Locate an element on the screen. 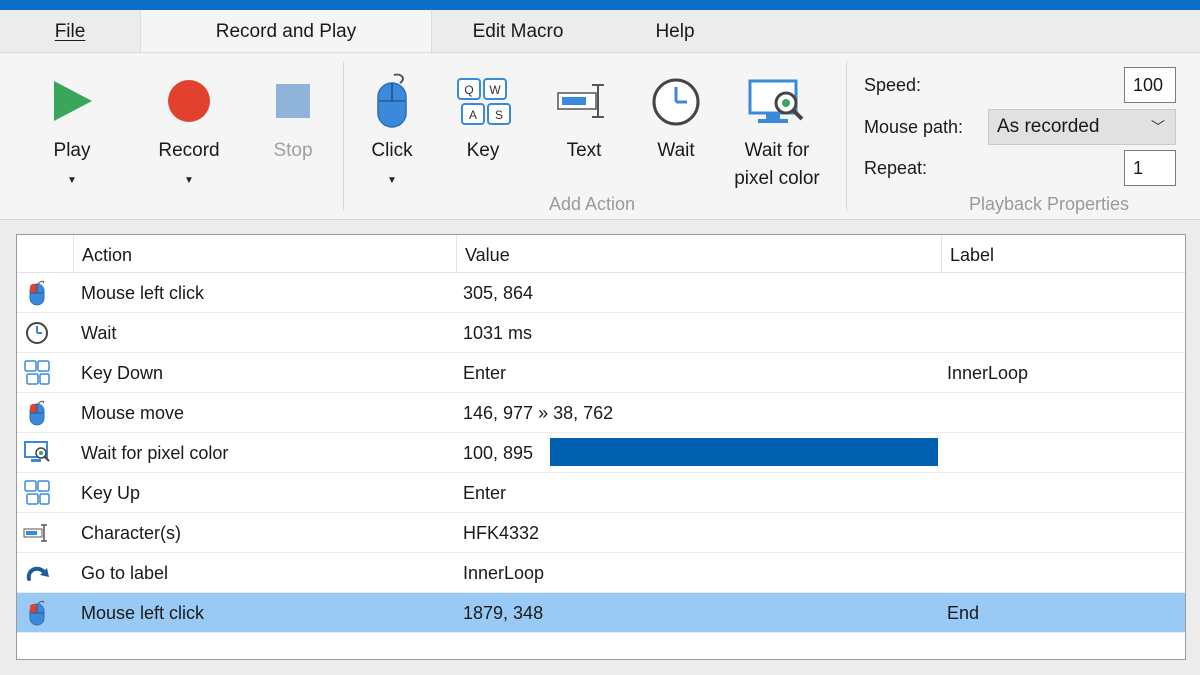 This screenshot has height=675, width=1200. table-row: Mouse left click 1879, 348 End is located at coordinates (601, 613).